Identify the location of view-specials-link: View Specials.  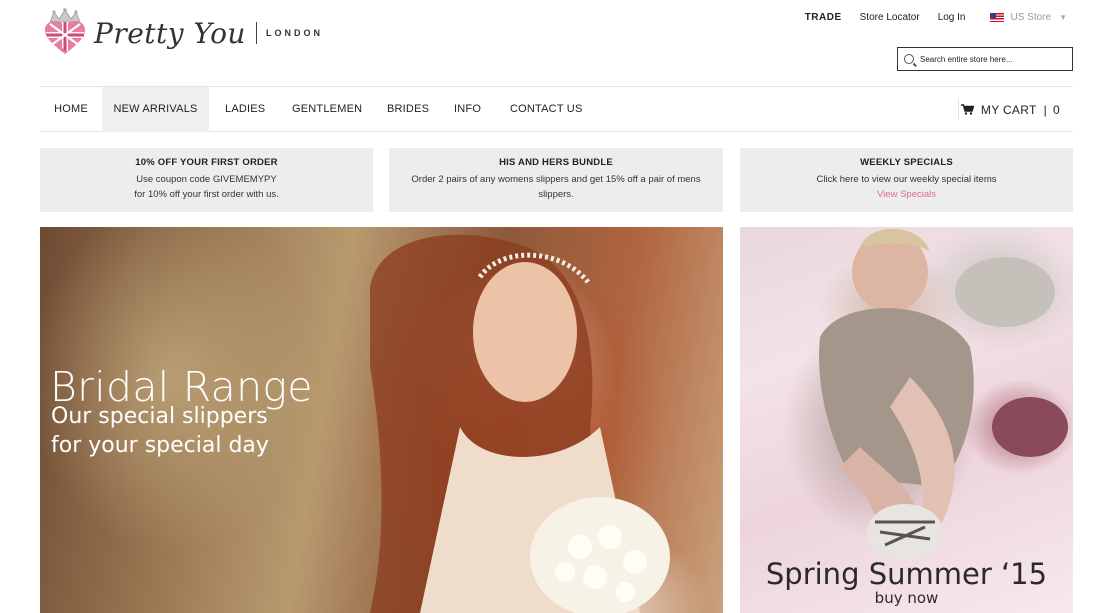
(906, 194).